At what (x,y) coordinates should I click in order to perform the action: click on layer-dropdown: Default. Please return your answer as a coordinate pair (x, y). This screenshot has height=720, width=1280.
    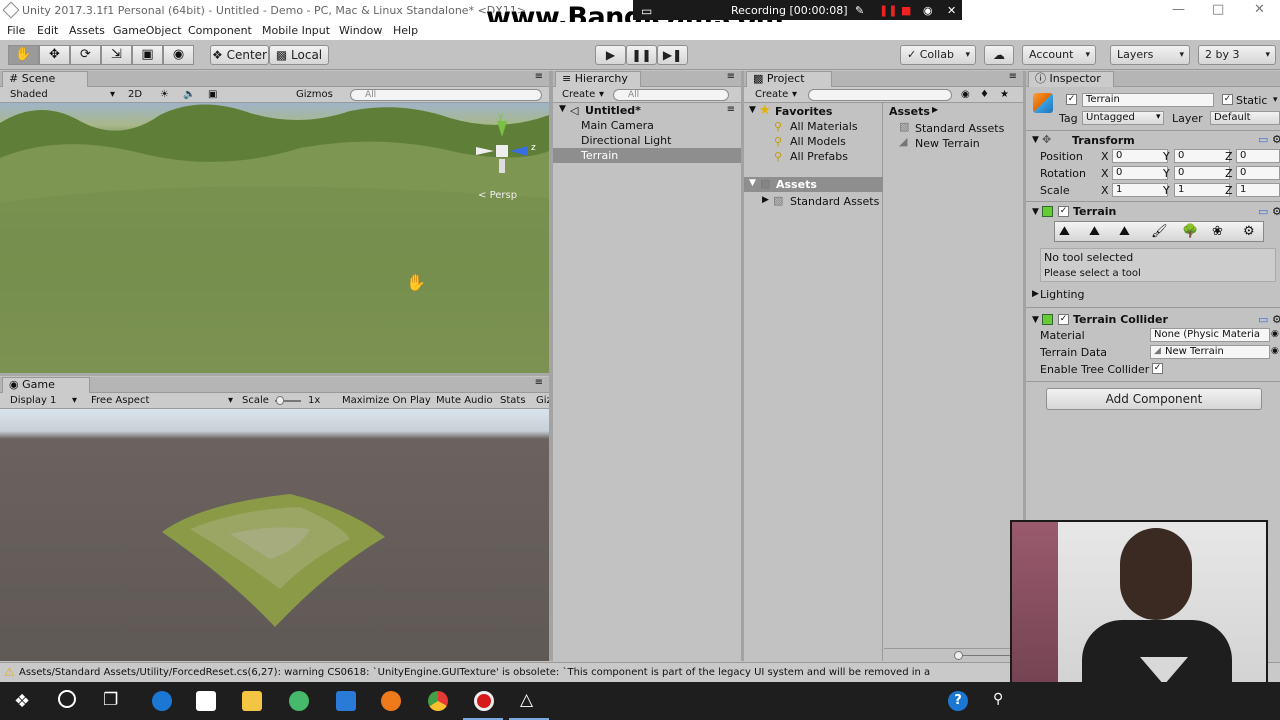
    Looking at the image, I should click on (1245, 118).